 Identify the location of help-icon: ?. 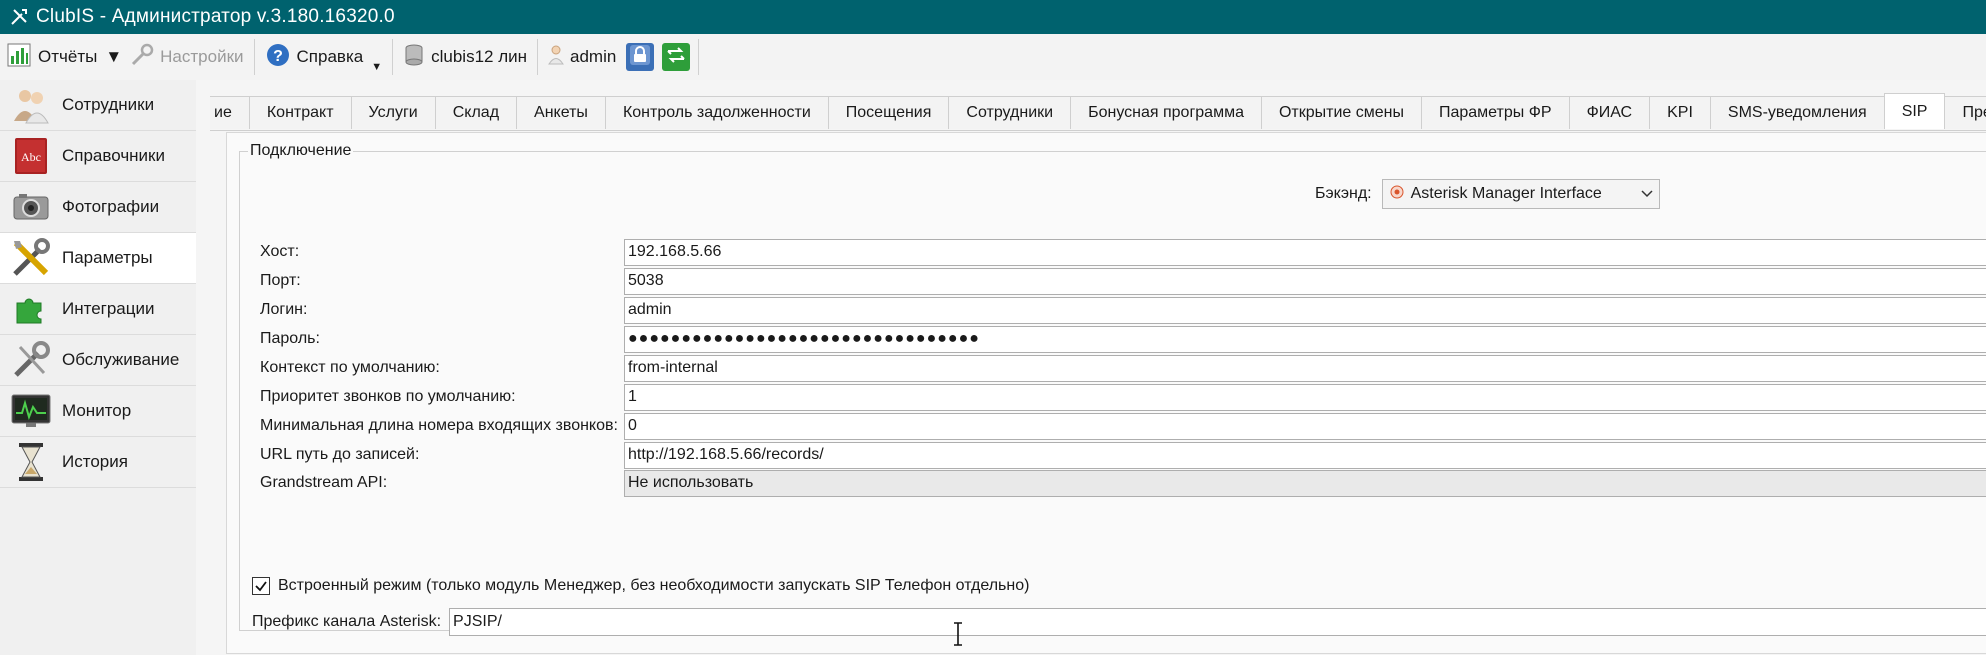
(278, 57).